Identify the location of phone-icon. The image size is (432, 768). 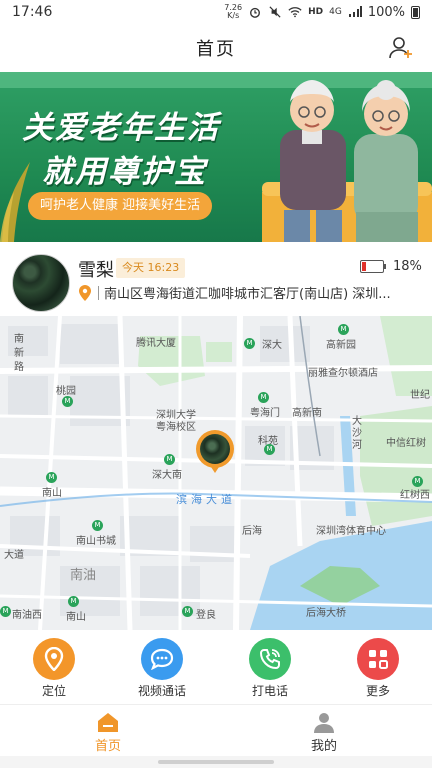
(269, 659).